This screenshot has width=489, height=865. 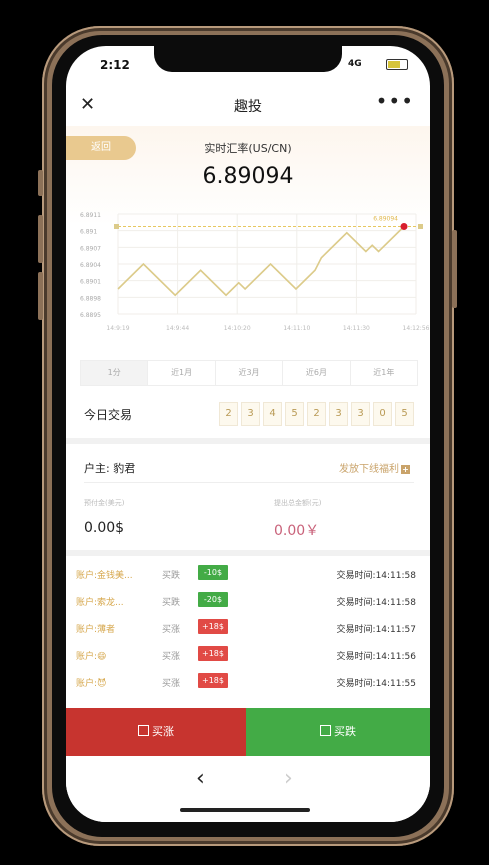 I want to click on trade-row: 账户:薄者 买涨 +18$ 交易时间:14:11:57, so click(x=248, y=629).